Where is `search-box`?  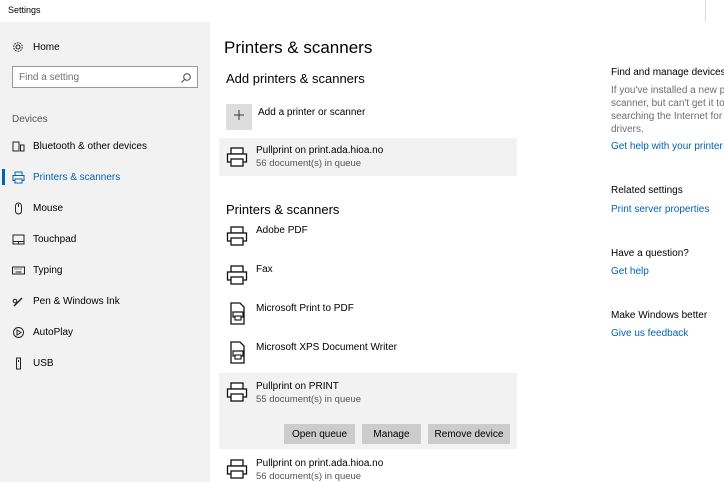 search-box is located at coordinates (105, 77).